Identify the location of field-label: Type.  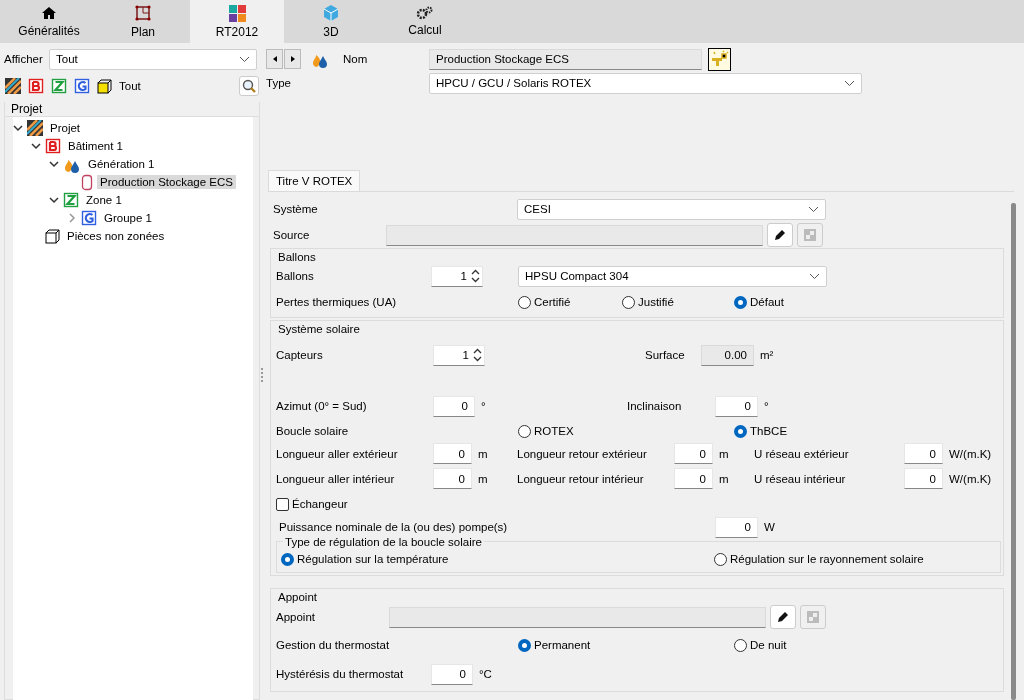
(278, 83).